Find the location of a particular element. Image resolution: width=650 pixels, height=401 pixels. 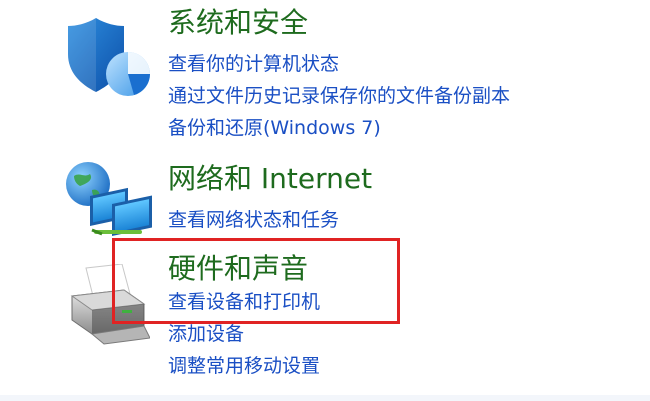

network-globe-icon is located at coordinates (110, 201).